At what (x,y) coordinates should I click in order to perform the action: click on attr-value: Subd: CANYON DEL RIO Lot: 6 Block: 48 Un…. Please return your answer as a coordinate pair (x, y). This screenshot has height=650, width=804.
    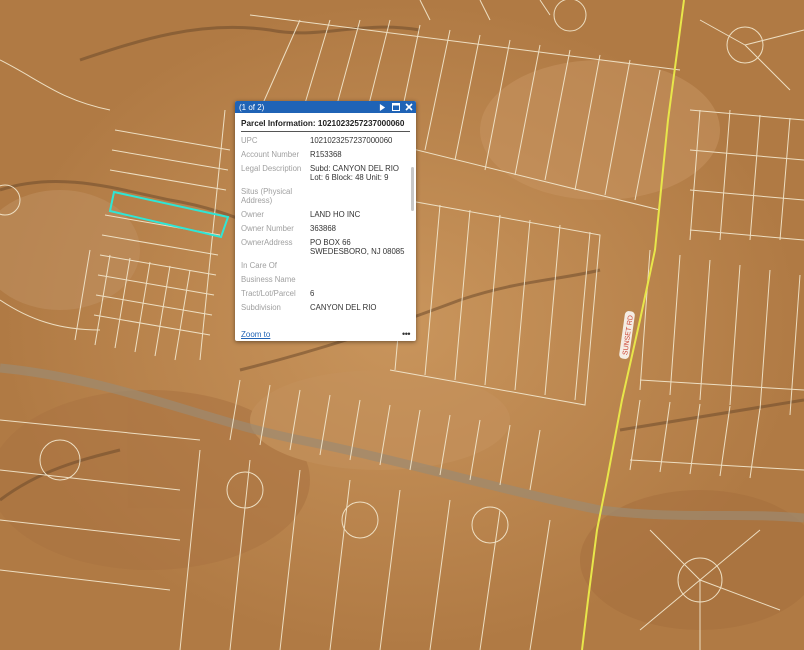
    Looking at the image, I should click on (354, 173).